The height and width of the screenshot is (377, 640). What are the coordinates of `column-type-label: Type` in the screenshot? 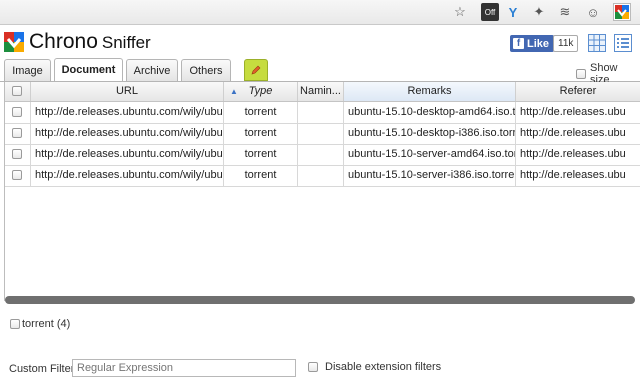 It's located at (260, 91).